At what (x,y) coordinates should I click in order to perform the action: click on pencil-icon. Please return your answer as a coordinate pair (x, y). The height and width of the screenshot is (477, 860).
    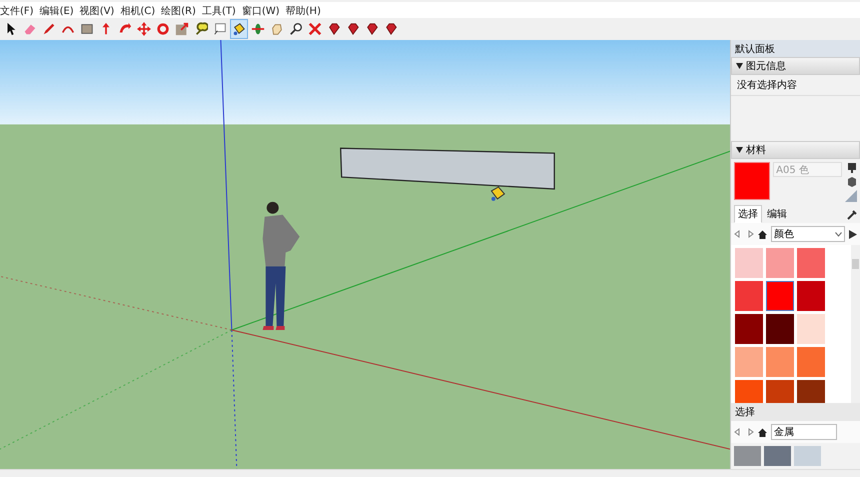
    Looking at the image, I should click on (49, 29).